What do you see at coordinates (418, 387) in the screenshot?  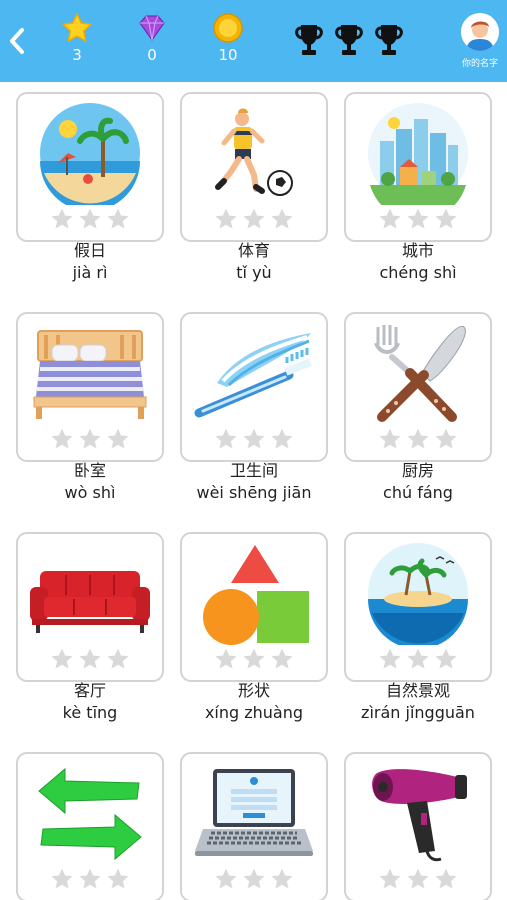 I see `topic-card-kitchen` at bounding box center [418, 387].